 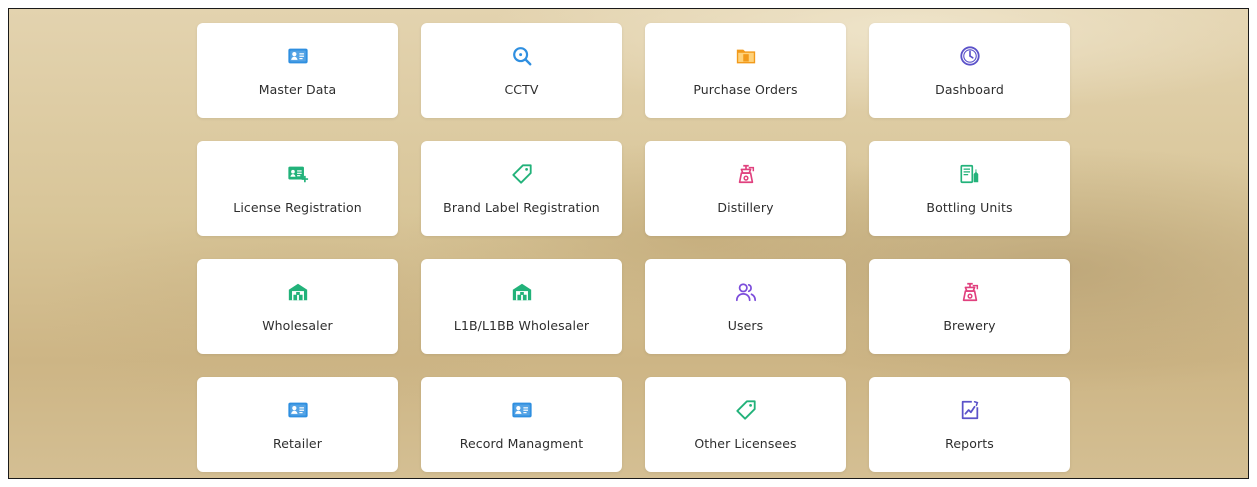 What do you see at coordinates (297, 443) in the screenshot?
I see `tile-label: Retailer` at bounding box center [297, 443].